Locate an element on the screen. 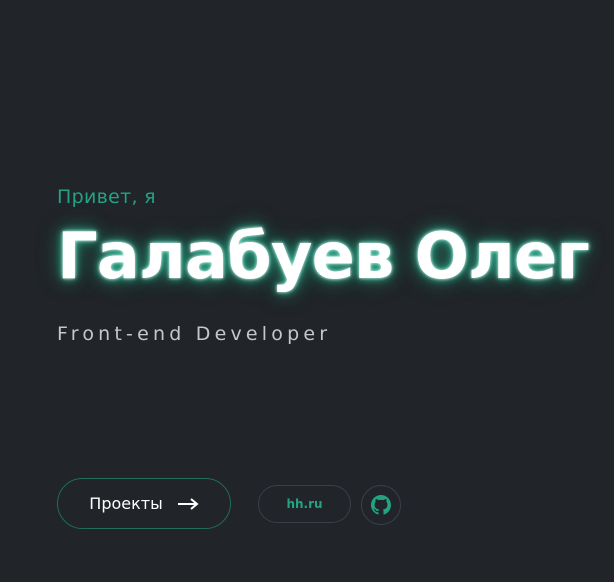 The width and height of the screenshot is (614, 582). hh-link-button: hh.ru is located at coordinates (304, 504).